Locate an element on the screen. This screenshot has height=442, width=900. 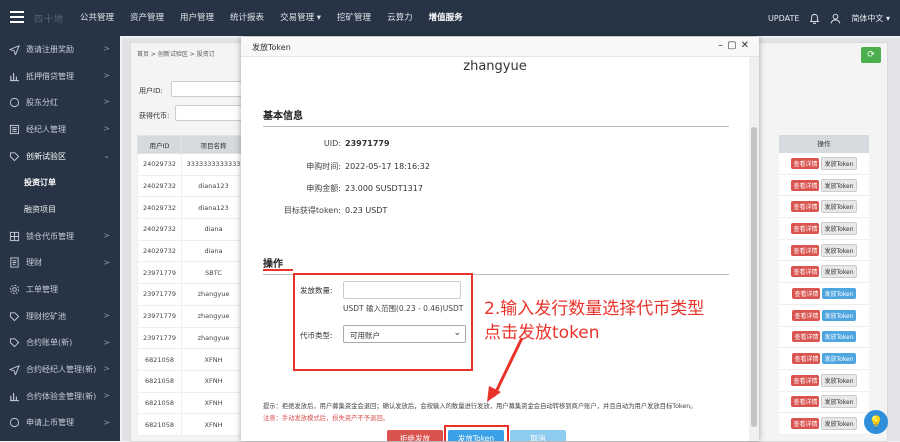
table-row: 23971779 SBTC is located at coordinates (191, 273).